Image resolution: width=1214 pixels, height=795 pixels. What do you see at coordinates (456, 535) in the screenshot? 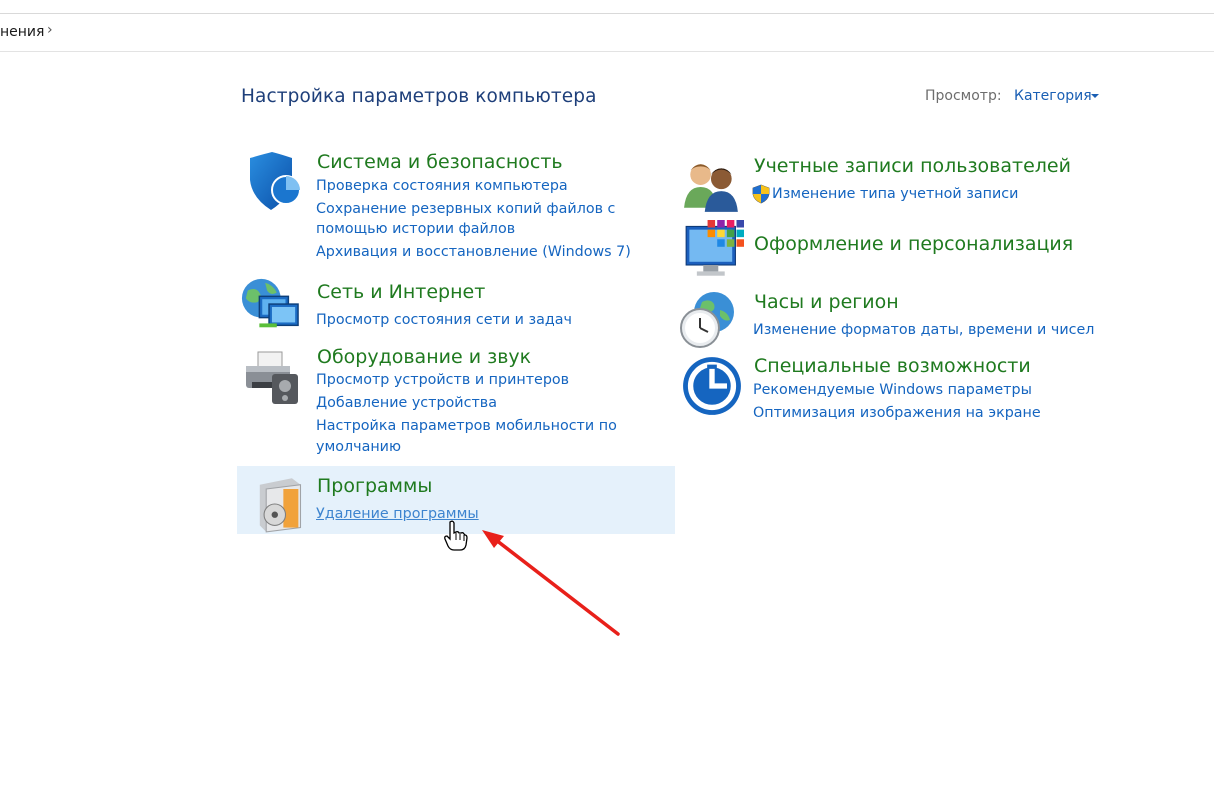
I see `hand-pointer-cursor-icon` at bounding box center [456, 535].